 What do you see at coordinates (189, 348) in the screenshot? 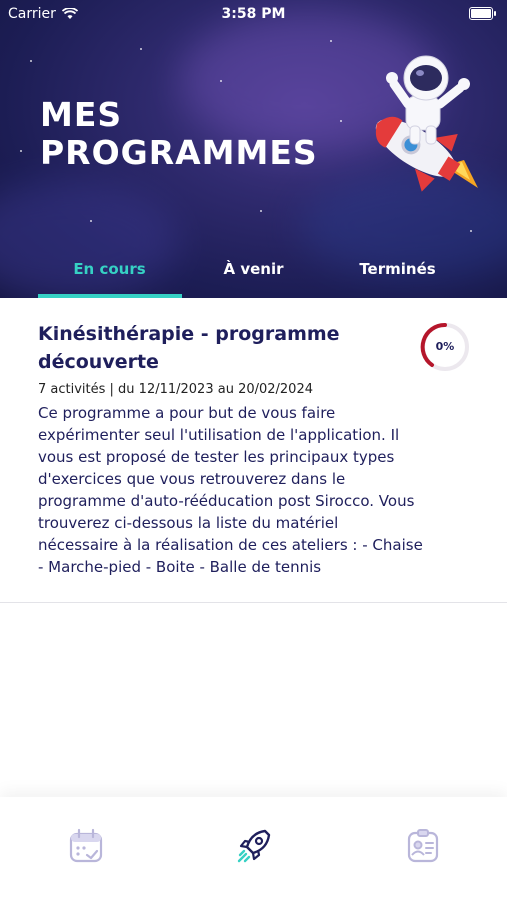
I see `program-title: Kinésithérapie - programme découverte` at bounding box center [189, 348].